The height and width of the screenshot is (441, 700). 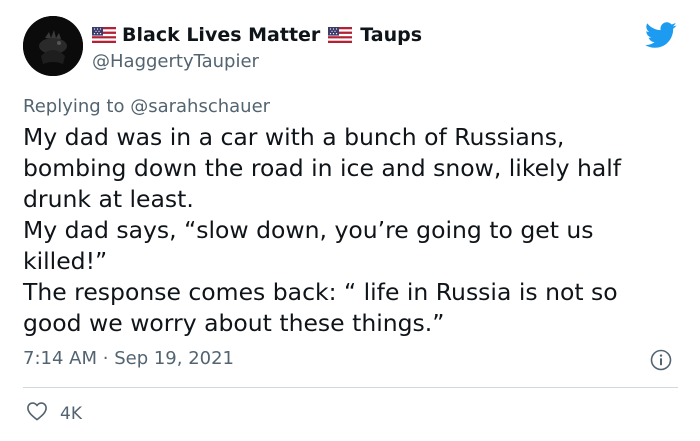 I want to click on author-handle: @HaggertyTaupier, so click(x=175, y=61).